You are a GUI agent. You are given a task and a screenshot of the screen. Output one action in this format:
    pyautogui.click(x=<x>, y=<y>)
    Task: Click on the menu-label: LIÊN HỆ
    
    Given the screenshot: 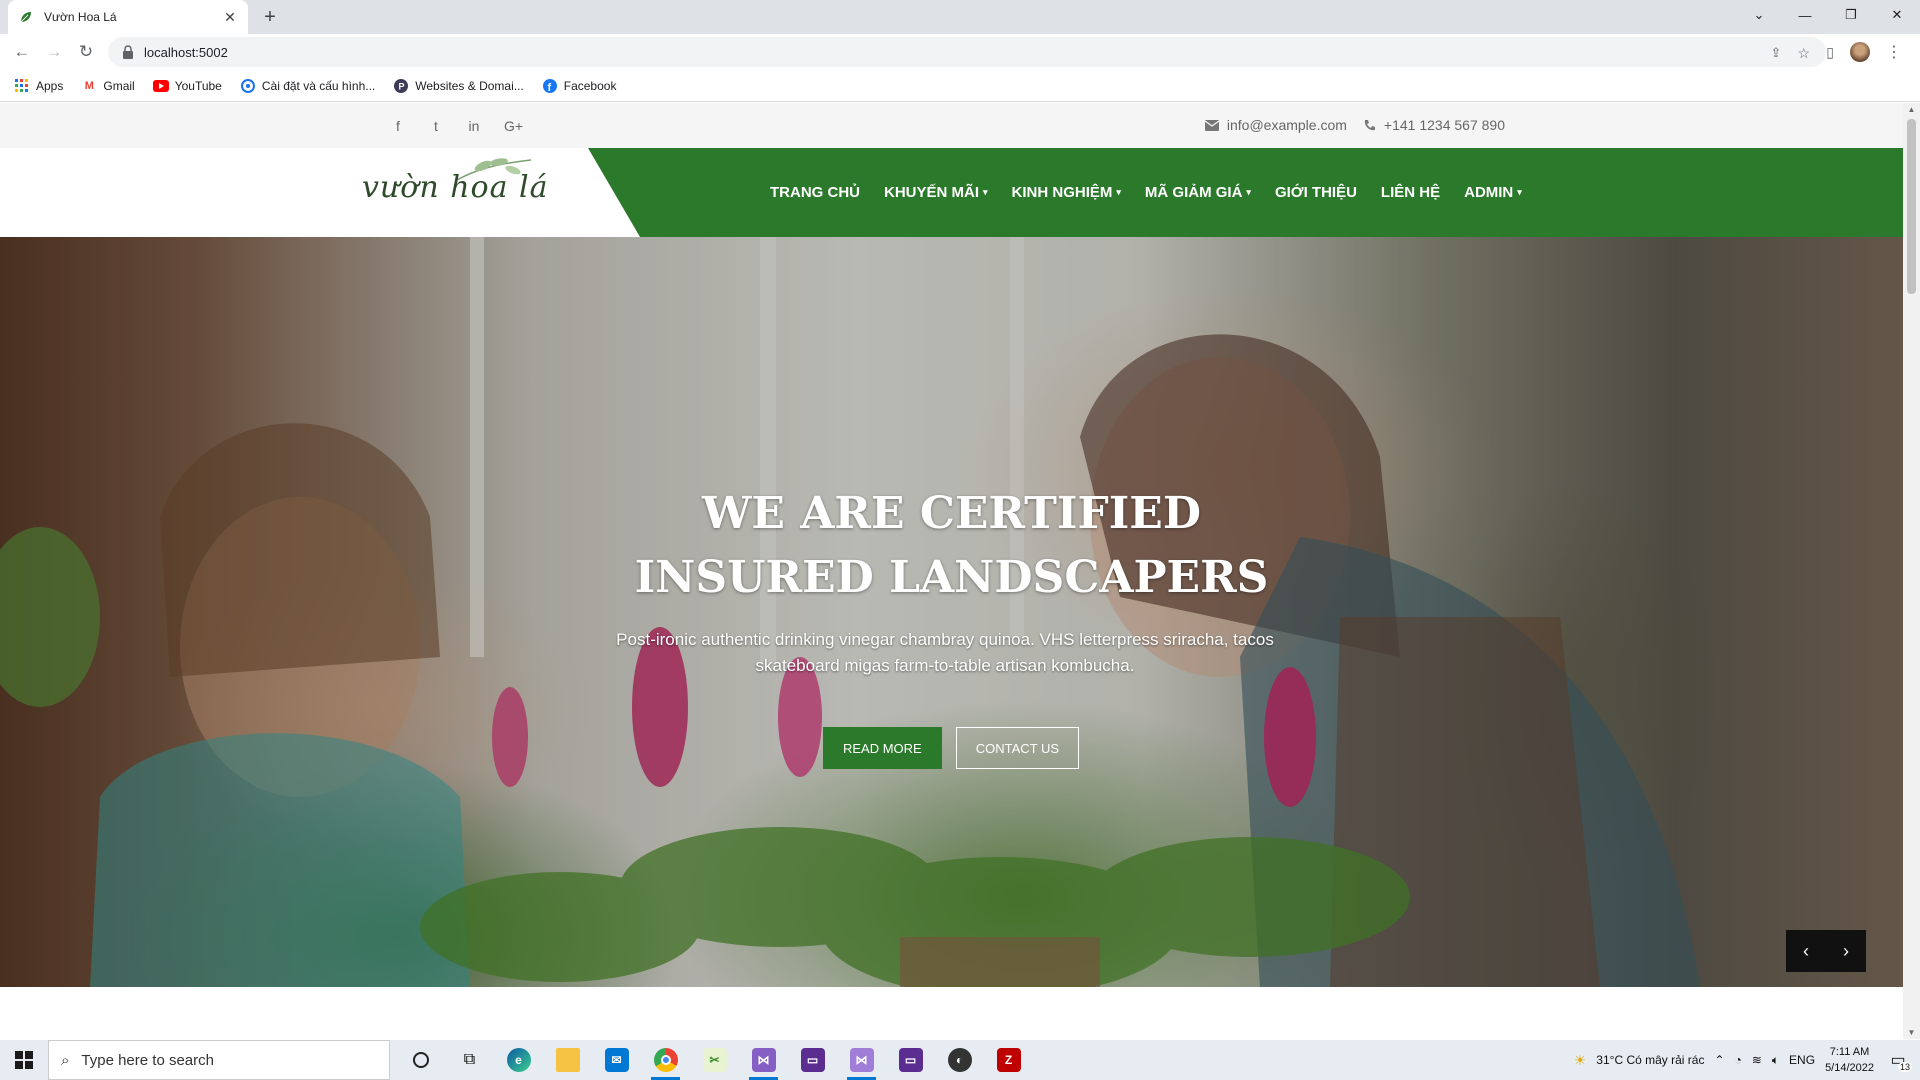 What is the action you would take?
    pyautogui.click(x=1410, y=192)
    